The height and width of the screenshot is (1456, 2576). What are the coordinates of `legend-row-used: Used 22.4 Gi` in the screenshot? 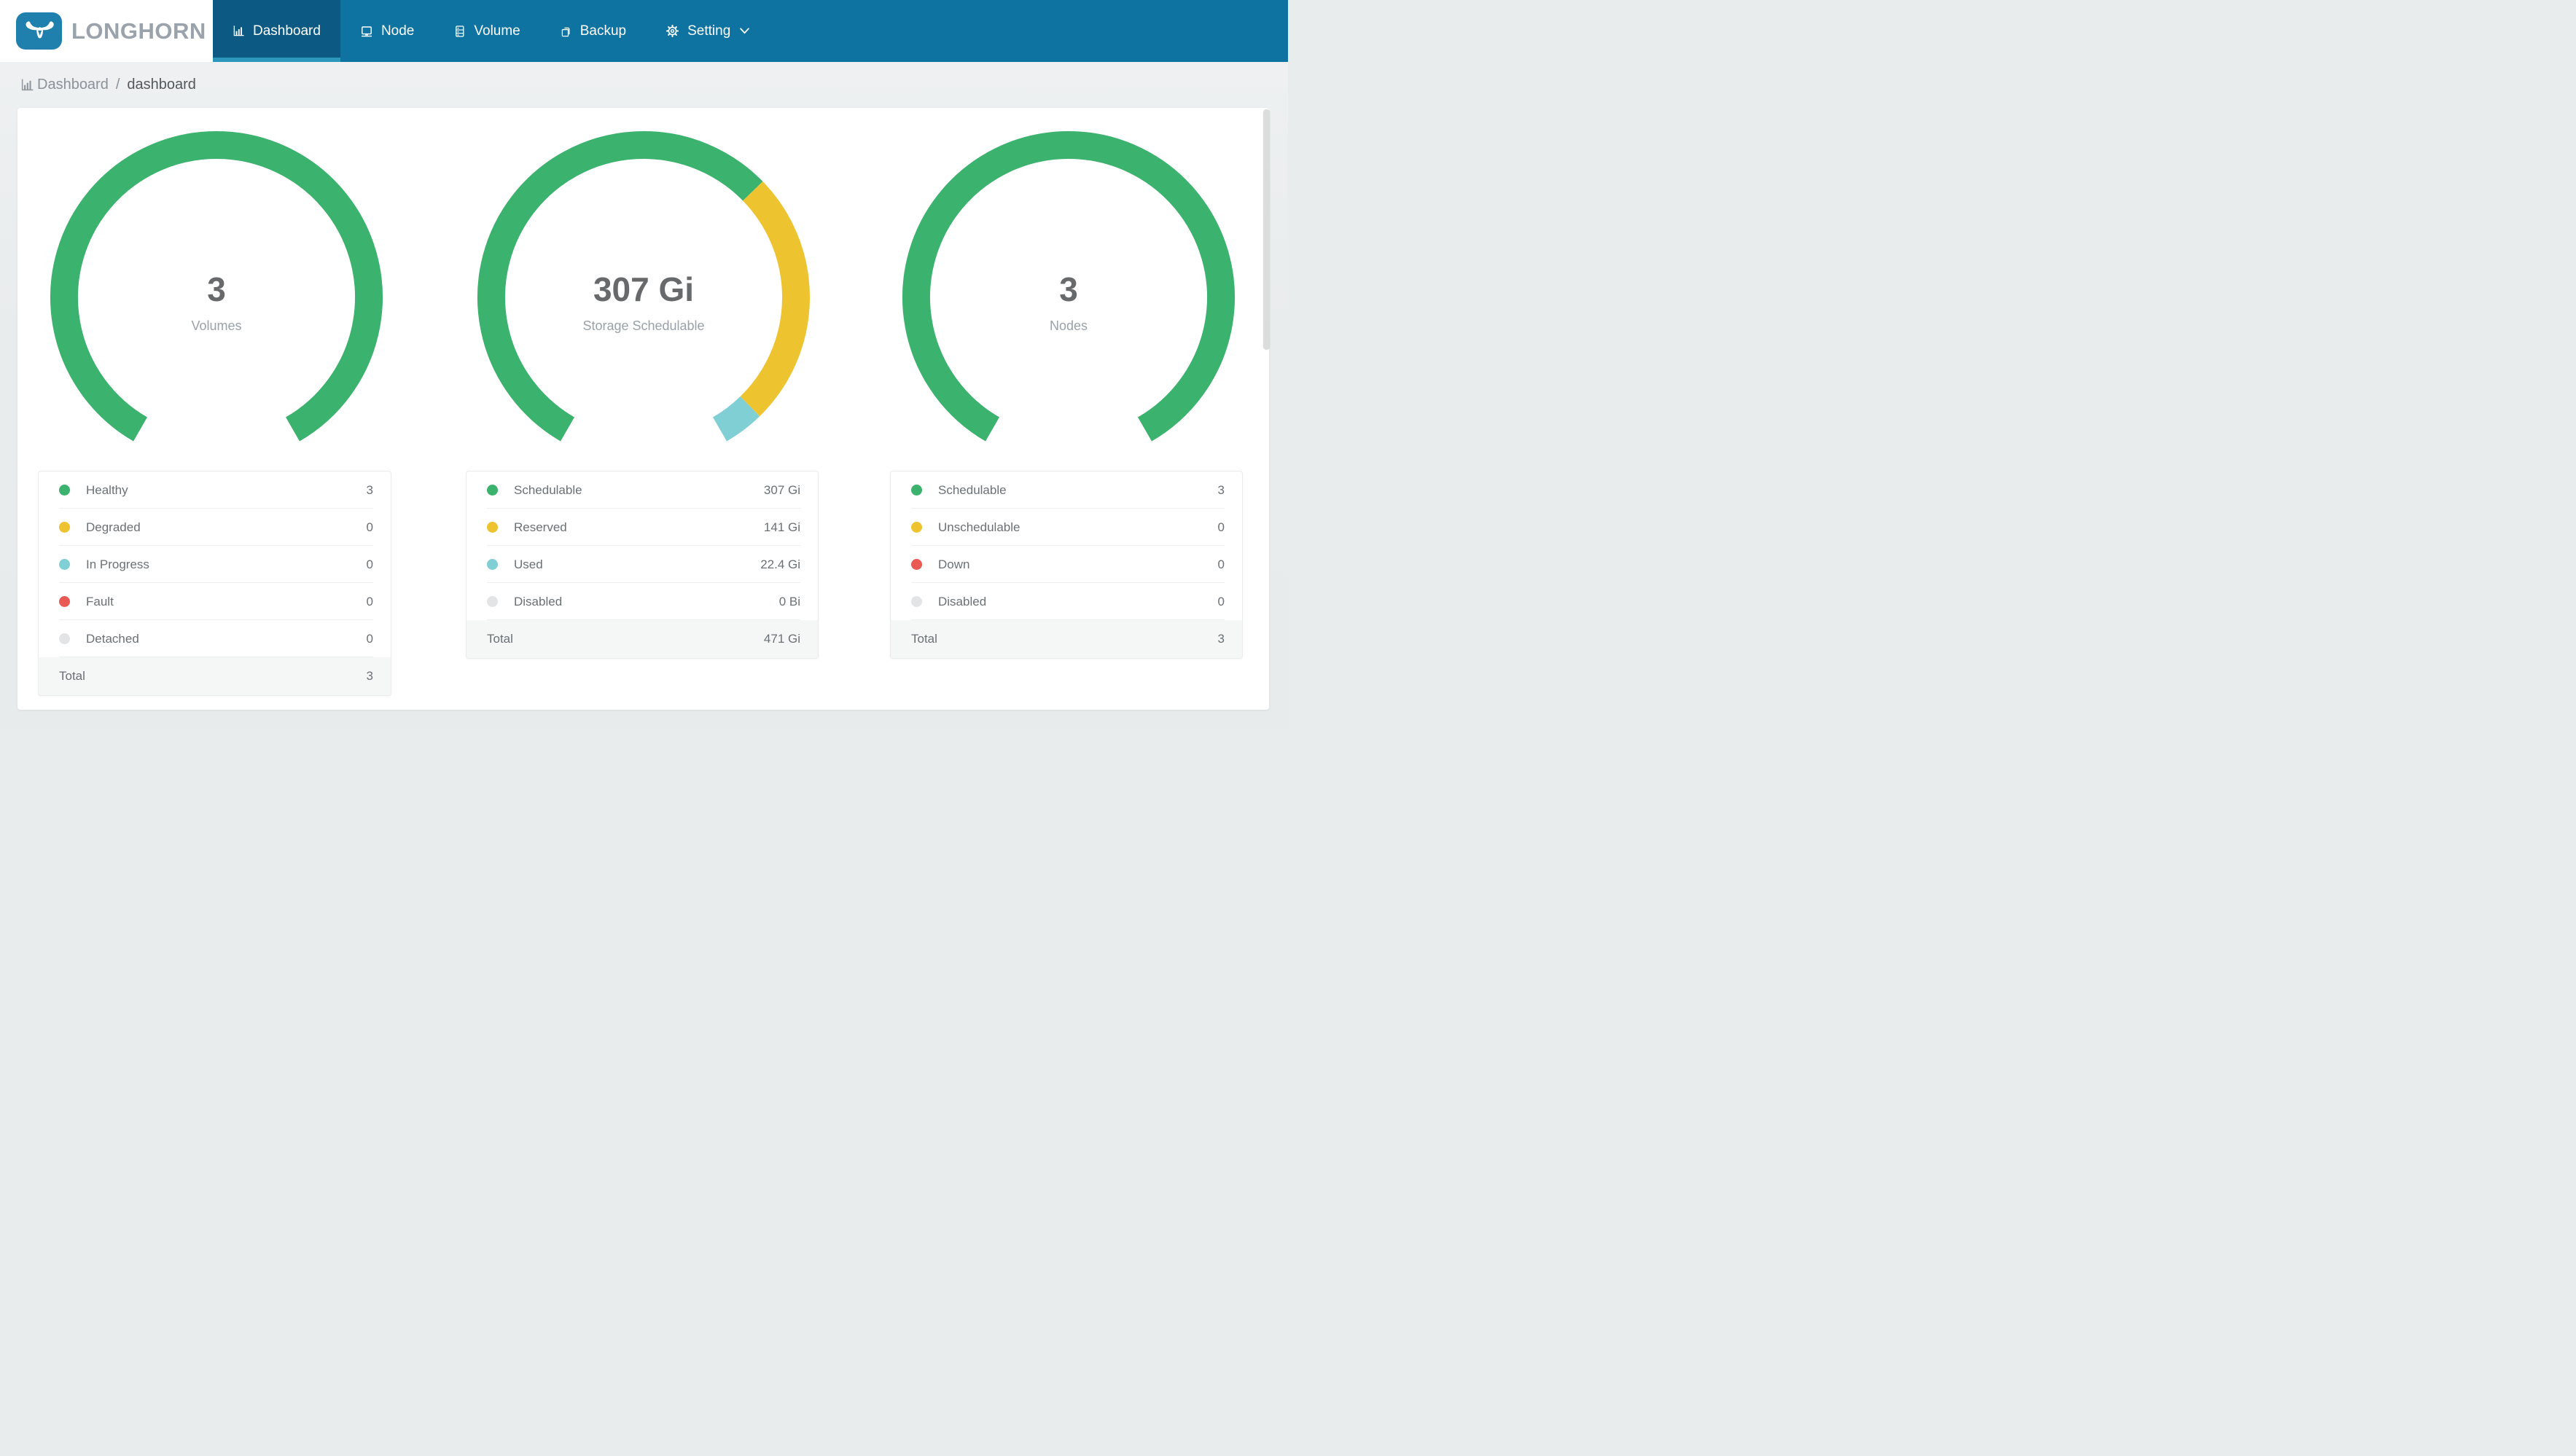 It's located at (642, 564).